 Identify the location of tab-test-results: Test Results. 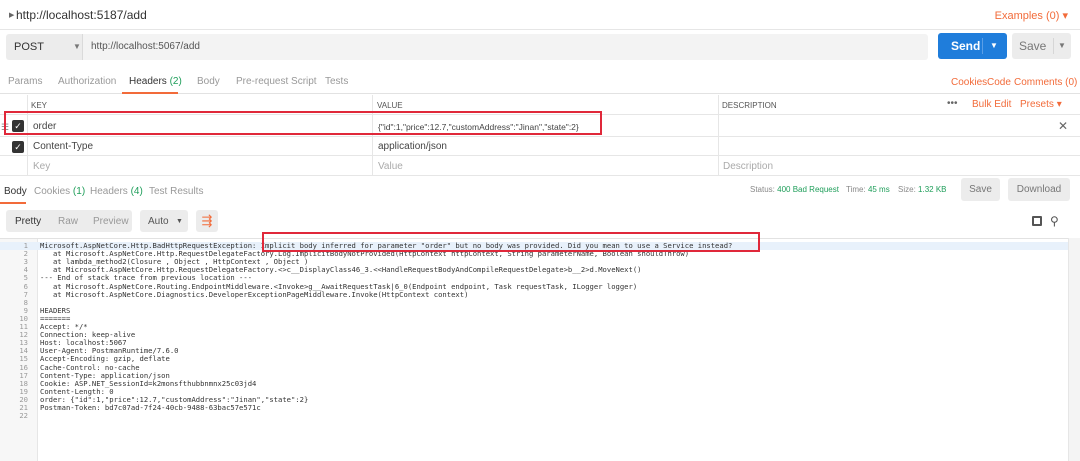
(176, 191).